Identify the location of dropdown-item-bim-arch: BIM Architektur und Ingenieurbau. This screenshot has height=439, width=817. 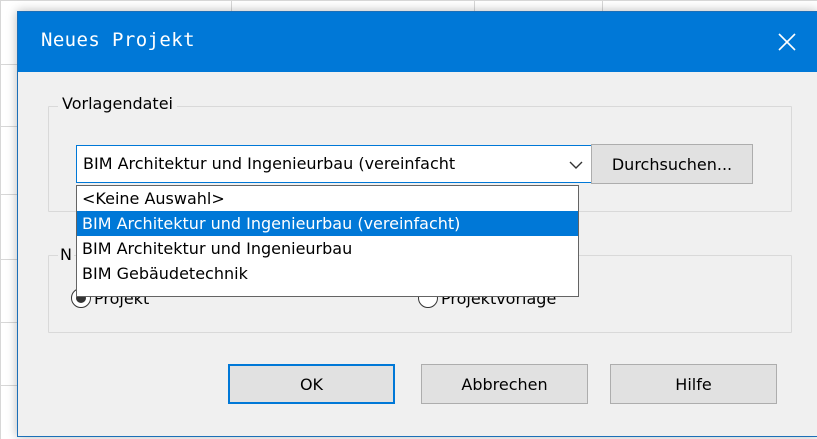
(327, 248).